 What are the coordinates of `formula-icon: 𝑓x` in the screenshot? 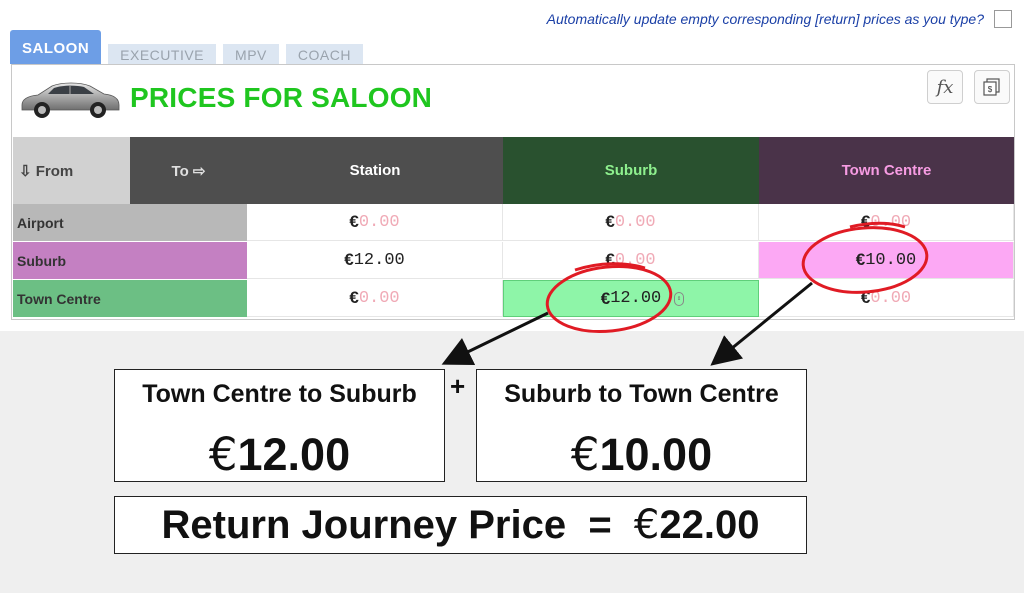 It's located at (945, 87).